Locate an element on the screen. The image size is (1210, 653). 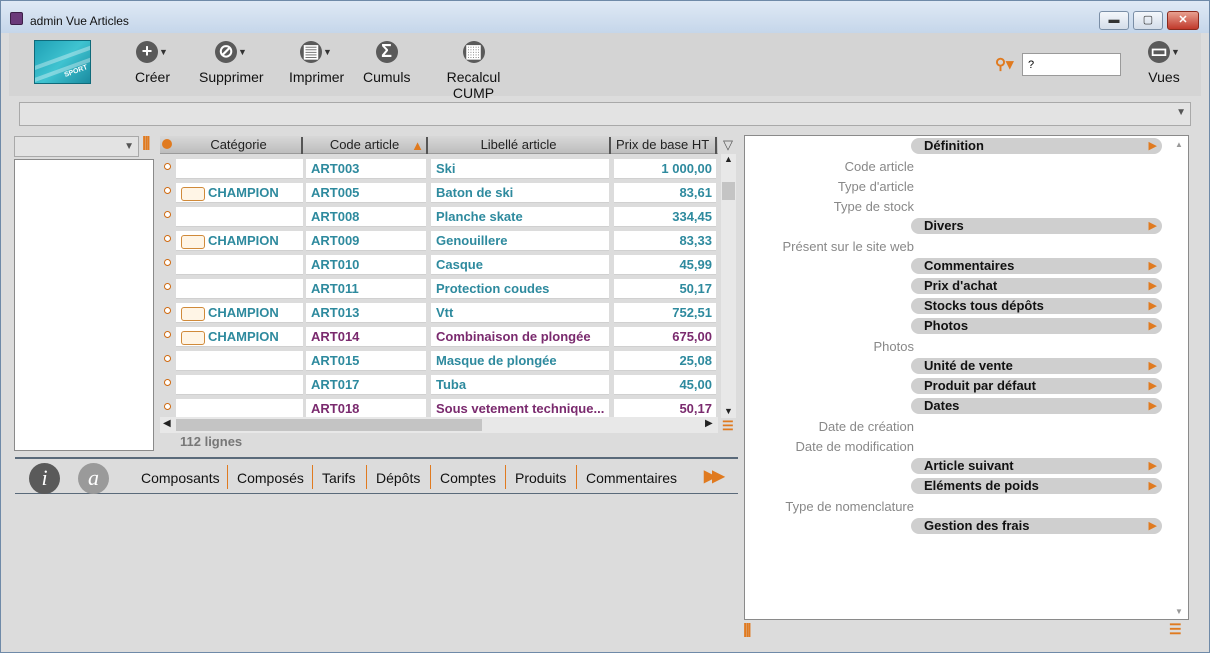
section-label: Dates is located at coordinates (942, 405).